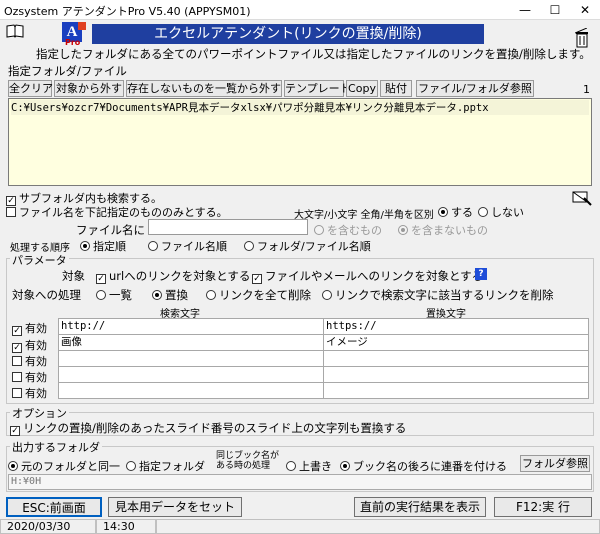  I want to click on maximize-button: ☐, so click(555, 10).